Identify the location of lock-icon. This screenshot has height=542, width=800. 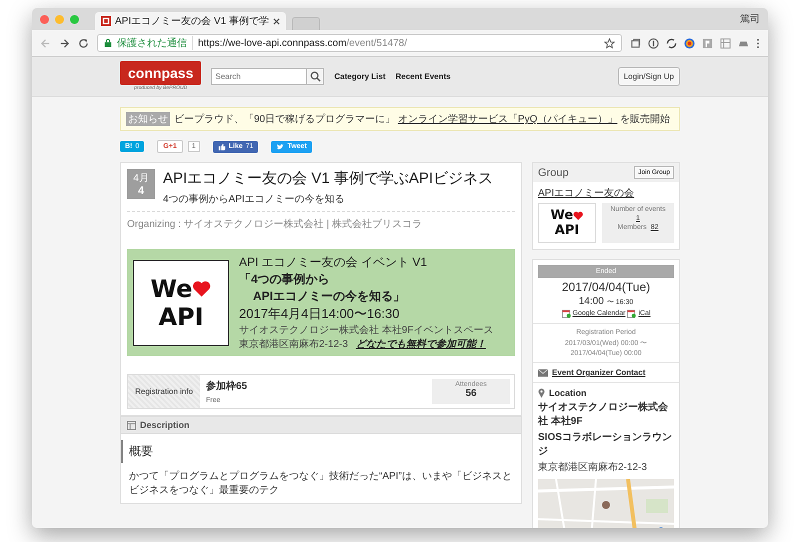
(108, 43).